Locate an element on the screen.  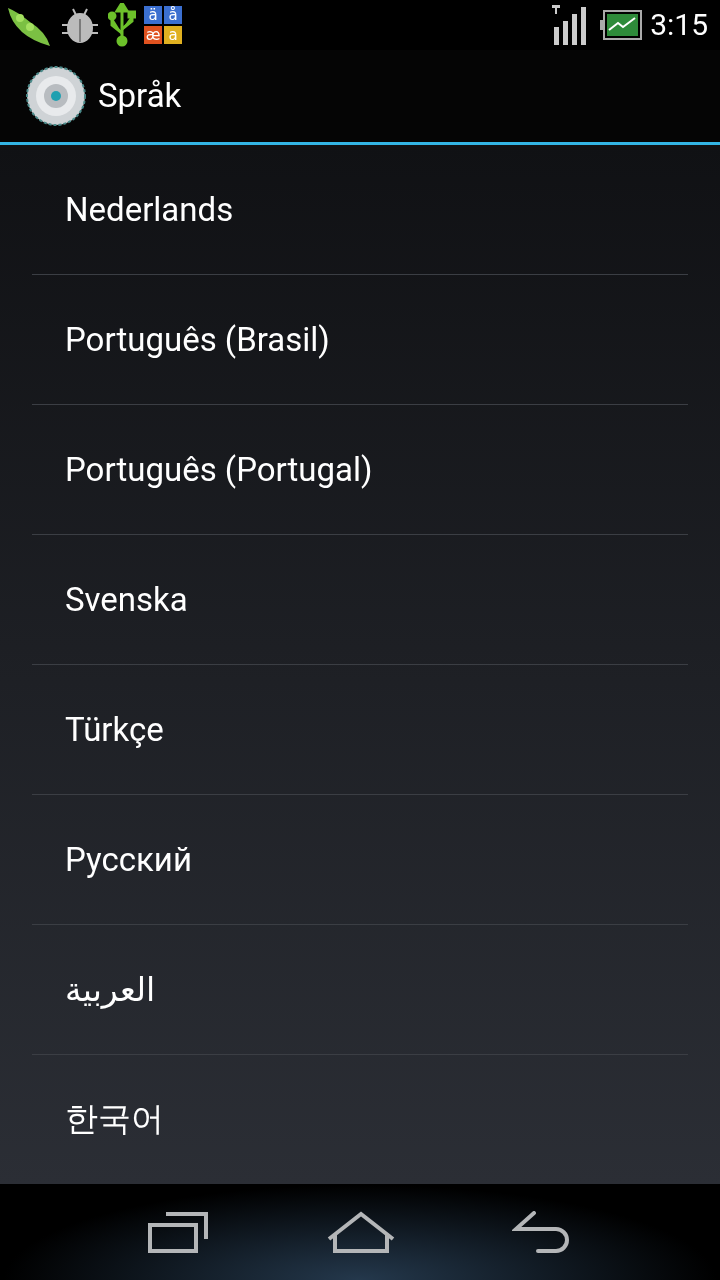
language-item: Português (Brasil) is located at coordinates (360, 339).